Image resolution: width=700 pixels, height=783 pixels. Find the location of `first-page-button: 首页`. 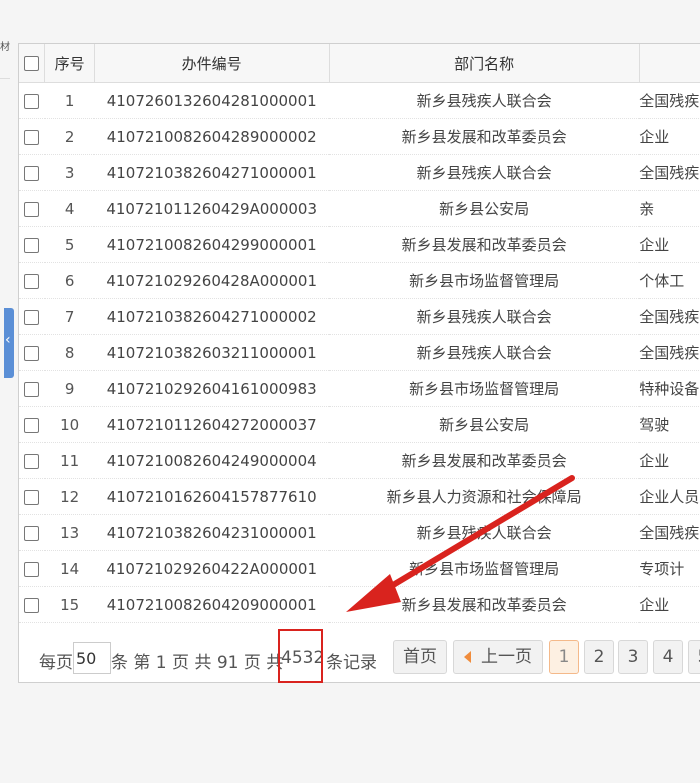

first-page-button: 首页 is located at coordinates (420, 657).